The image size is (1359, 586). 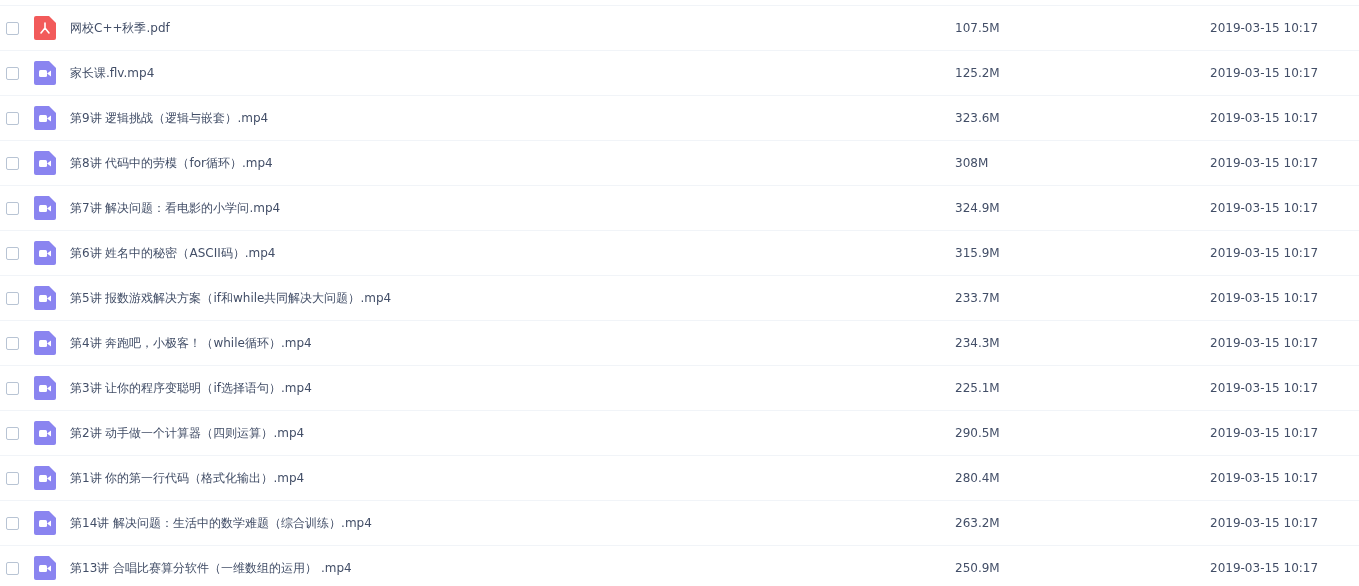 I want to click on file-size: 107.5M, so click(x=978, y=28).